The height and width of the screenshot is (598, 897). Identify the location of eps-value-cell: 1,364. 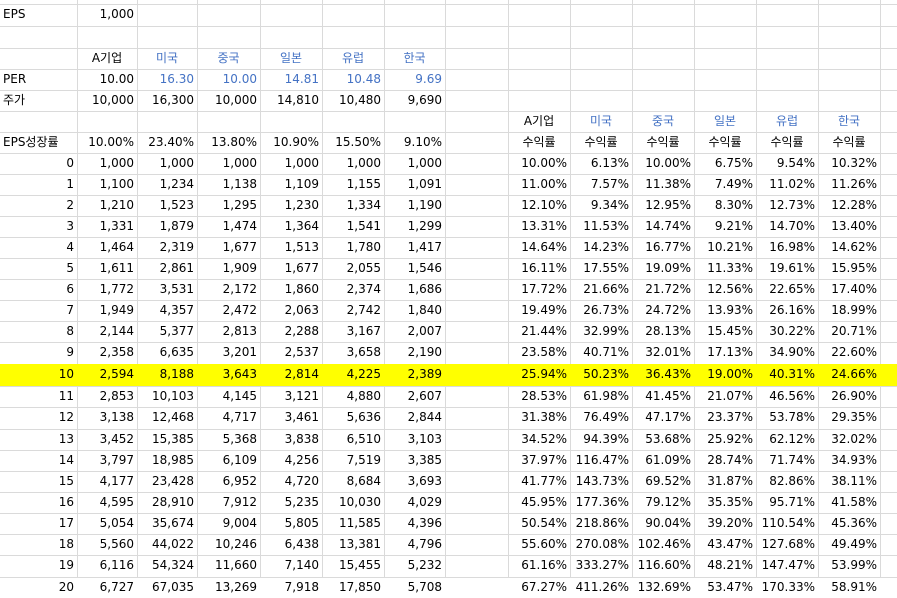
(291, 226).